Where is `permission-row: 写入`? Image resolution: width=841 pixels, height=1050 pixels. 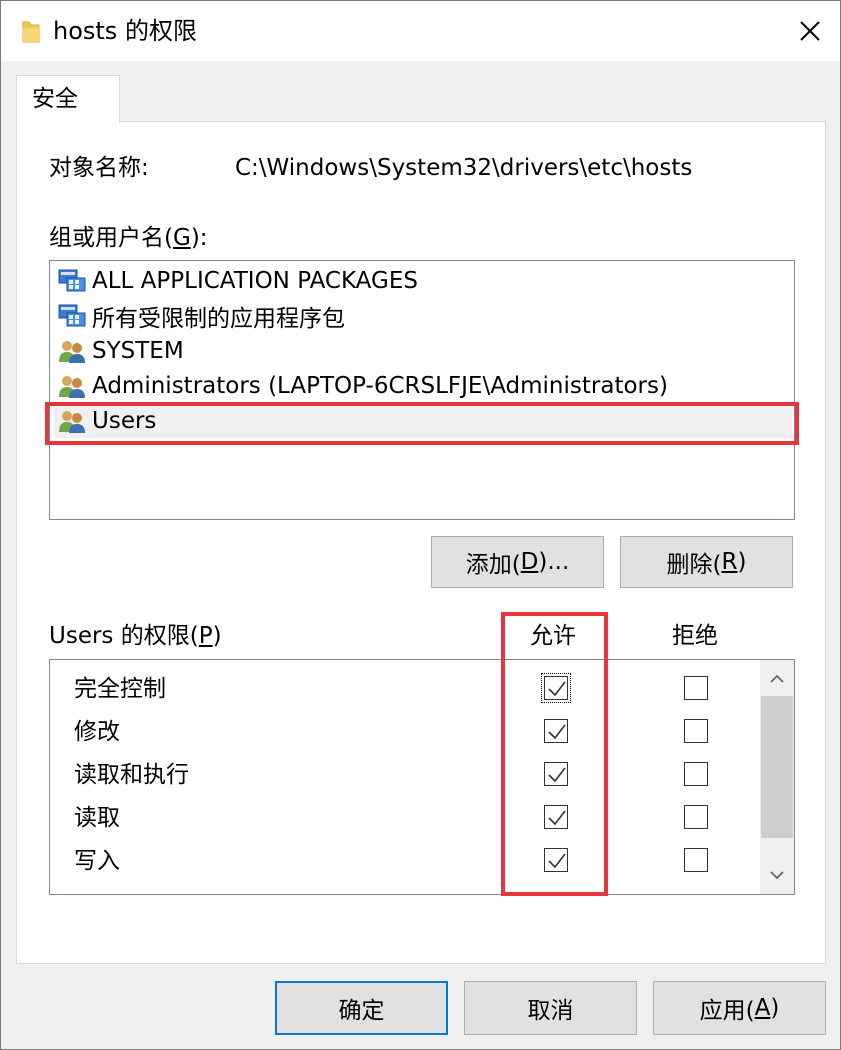 permission-row: 写入 is located at coordinates (424, 861).